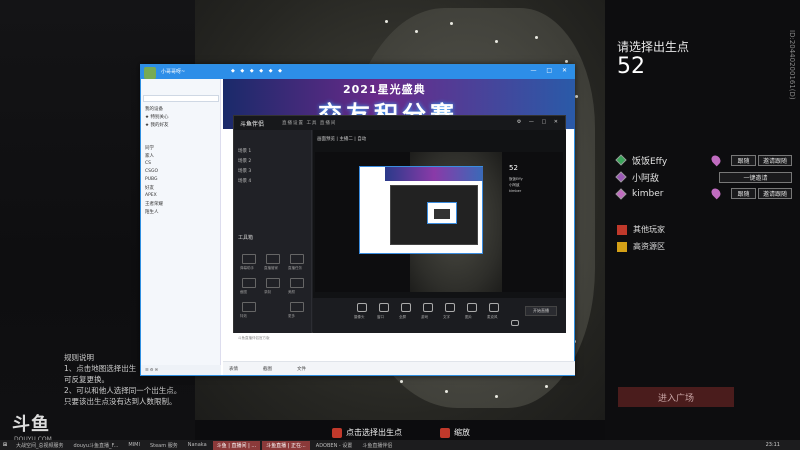  What do you see at coordinates (328, 123) in the screenshot?
I see `tab-room: 直播间` at bounding box center [328, 123].